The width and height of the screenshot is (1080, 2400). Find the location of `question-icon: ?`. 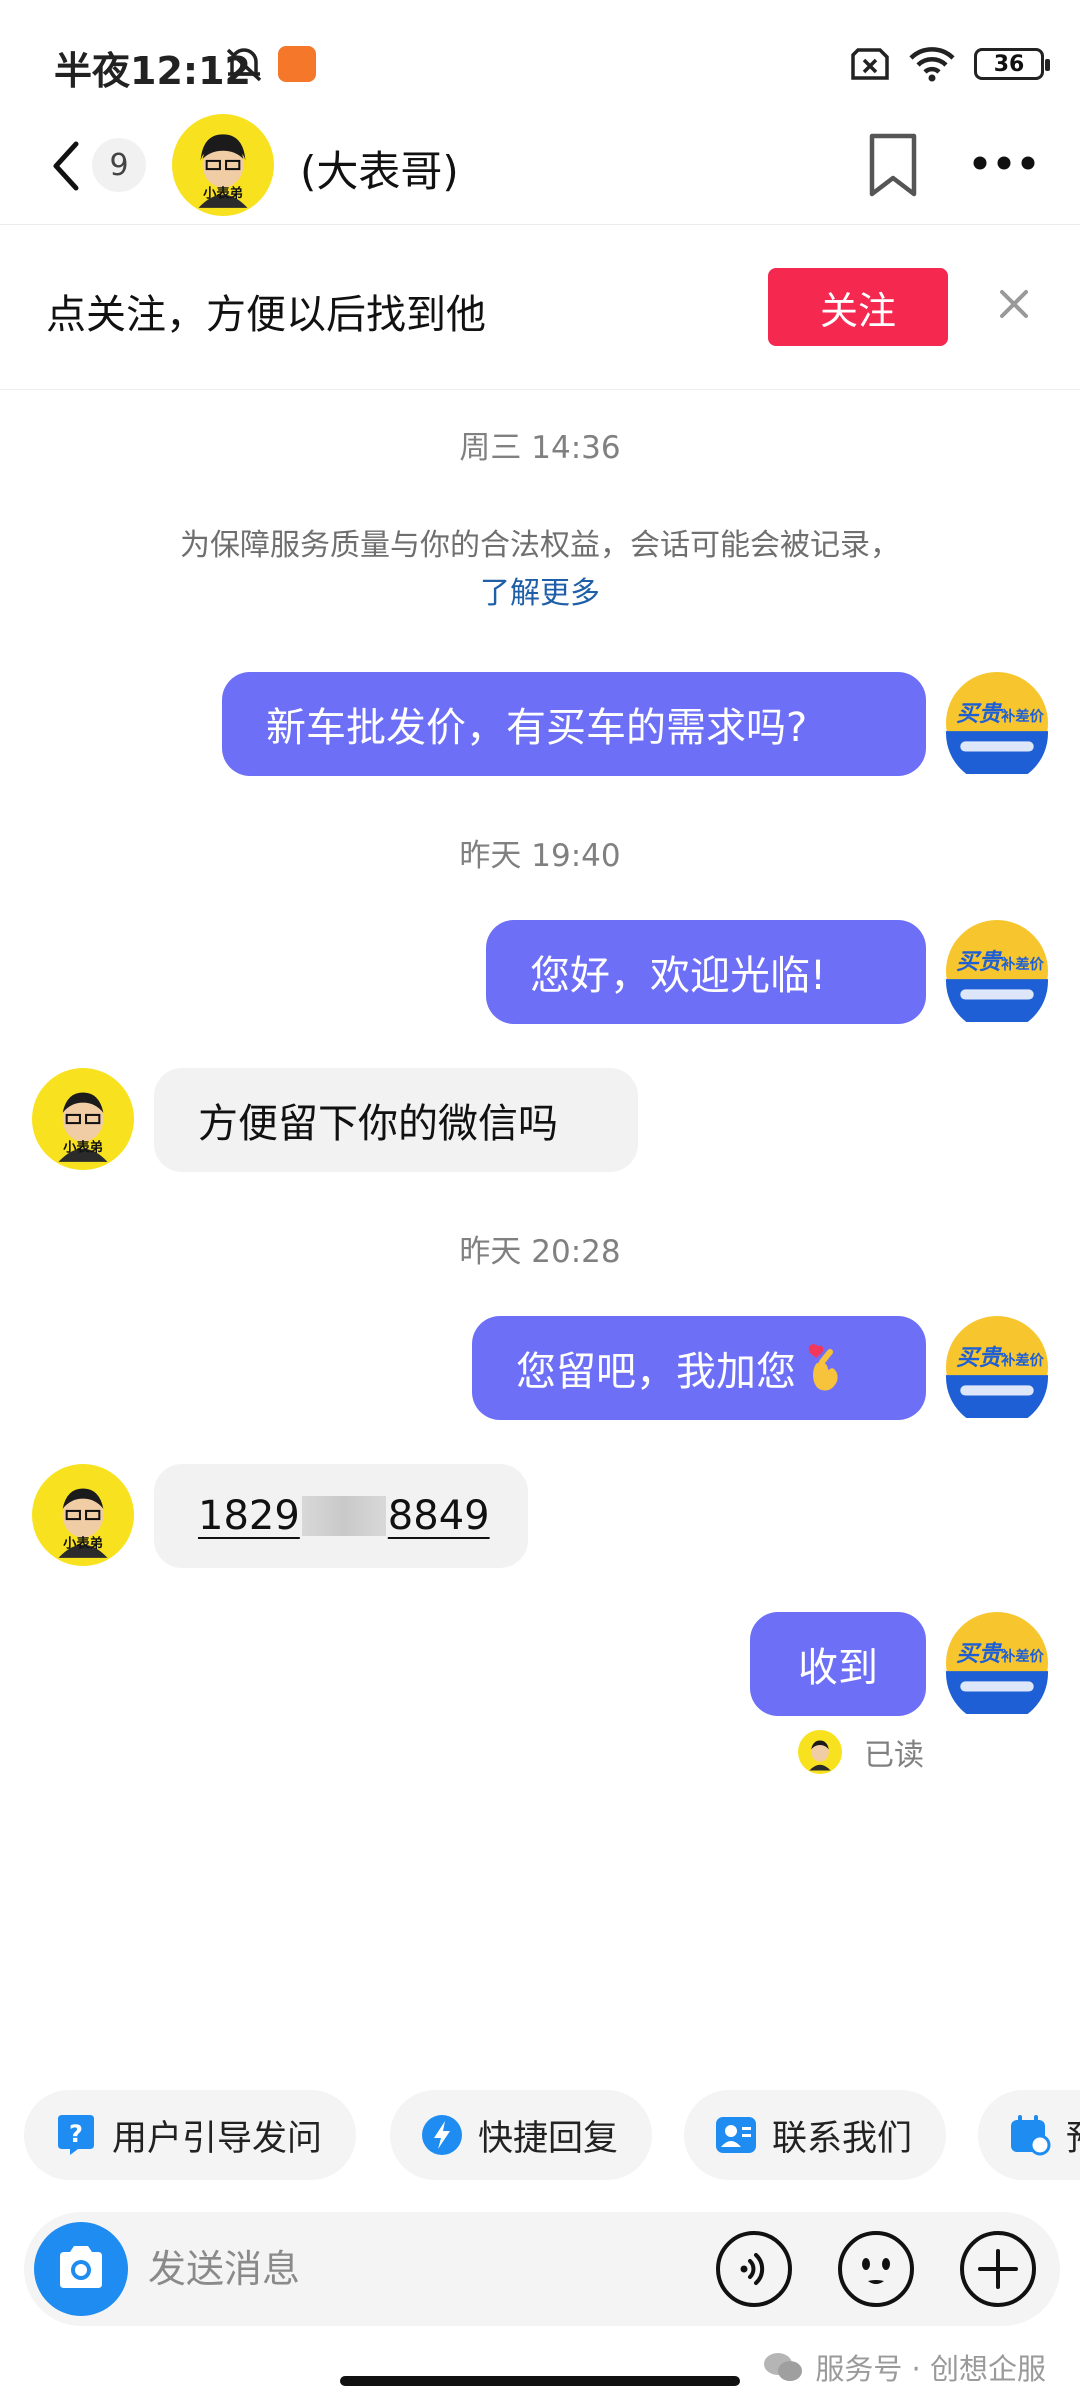

question-icon: ? is located at coordinates (76, 2135).